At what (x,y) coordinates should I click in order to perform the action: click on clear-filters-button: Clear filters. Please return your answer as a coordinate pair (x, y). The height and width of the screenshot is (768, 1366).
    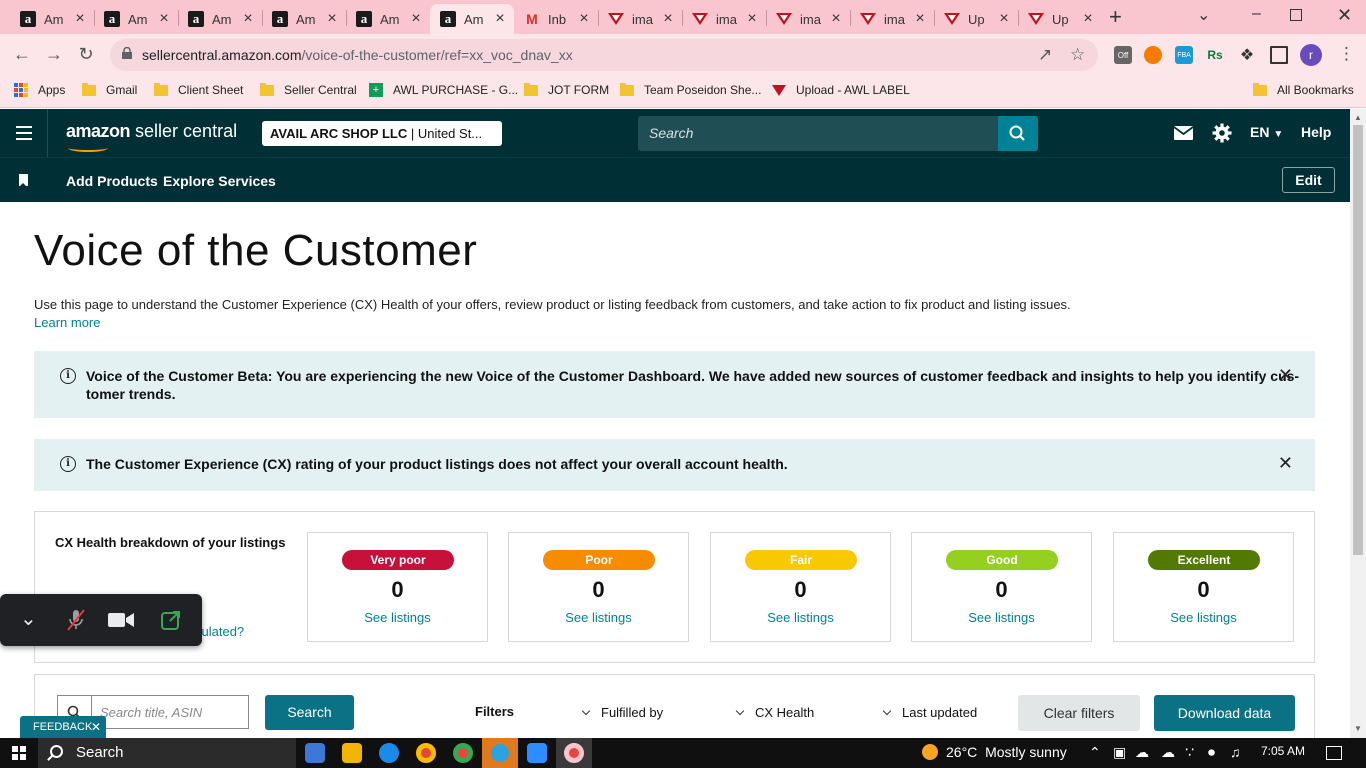
    Looking at the image, I should click on (1079, 713).